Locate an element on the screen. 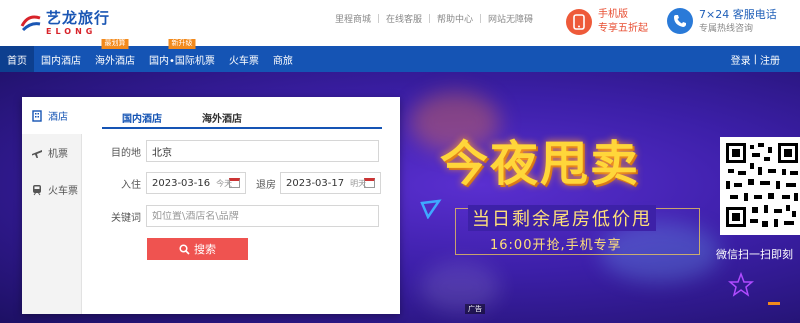 The image size is (800, 323). top-links: 里程商城 在线客服 帮助中心 网站无障碍 is located at coordinates (434, 18).